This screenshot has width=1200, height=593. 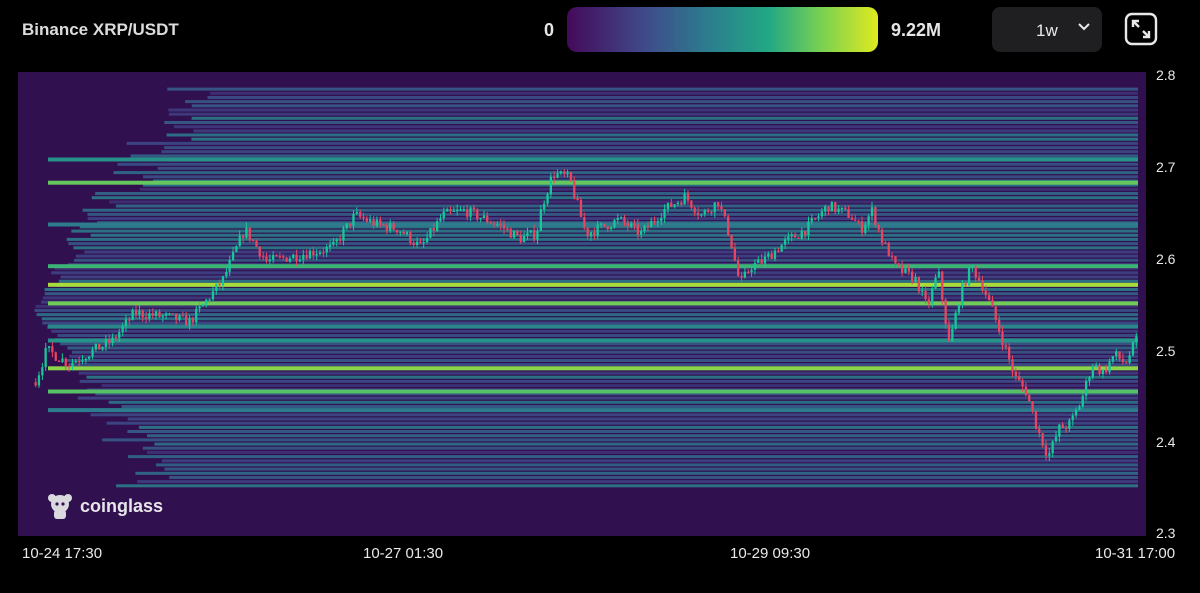 What do you see at coordinates (60, 506) in the screenshot?
I see `coinglass-logo-icon` at bounding box center [60, 506].